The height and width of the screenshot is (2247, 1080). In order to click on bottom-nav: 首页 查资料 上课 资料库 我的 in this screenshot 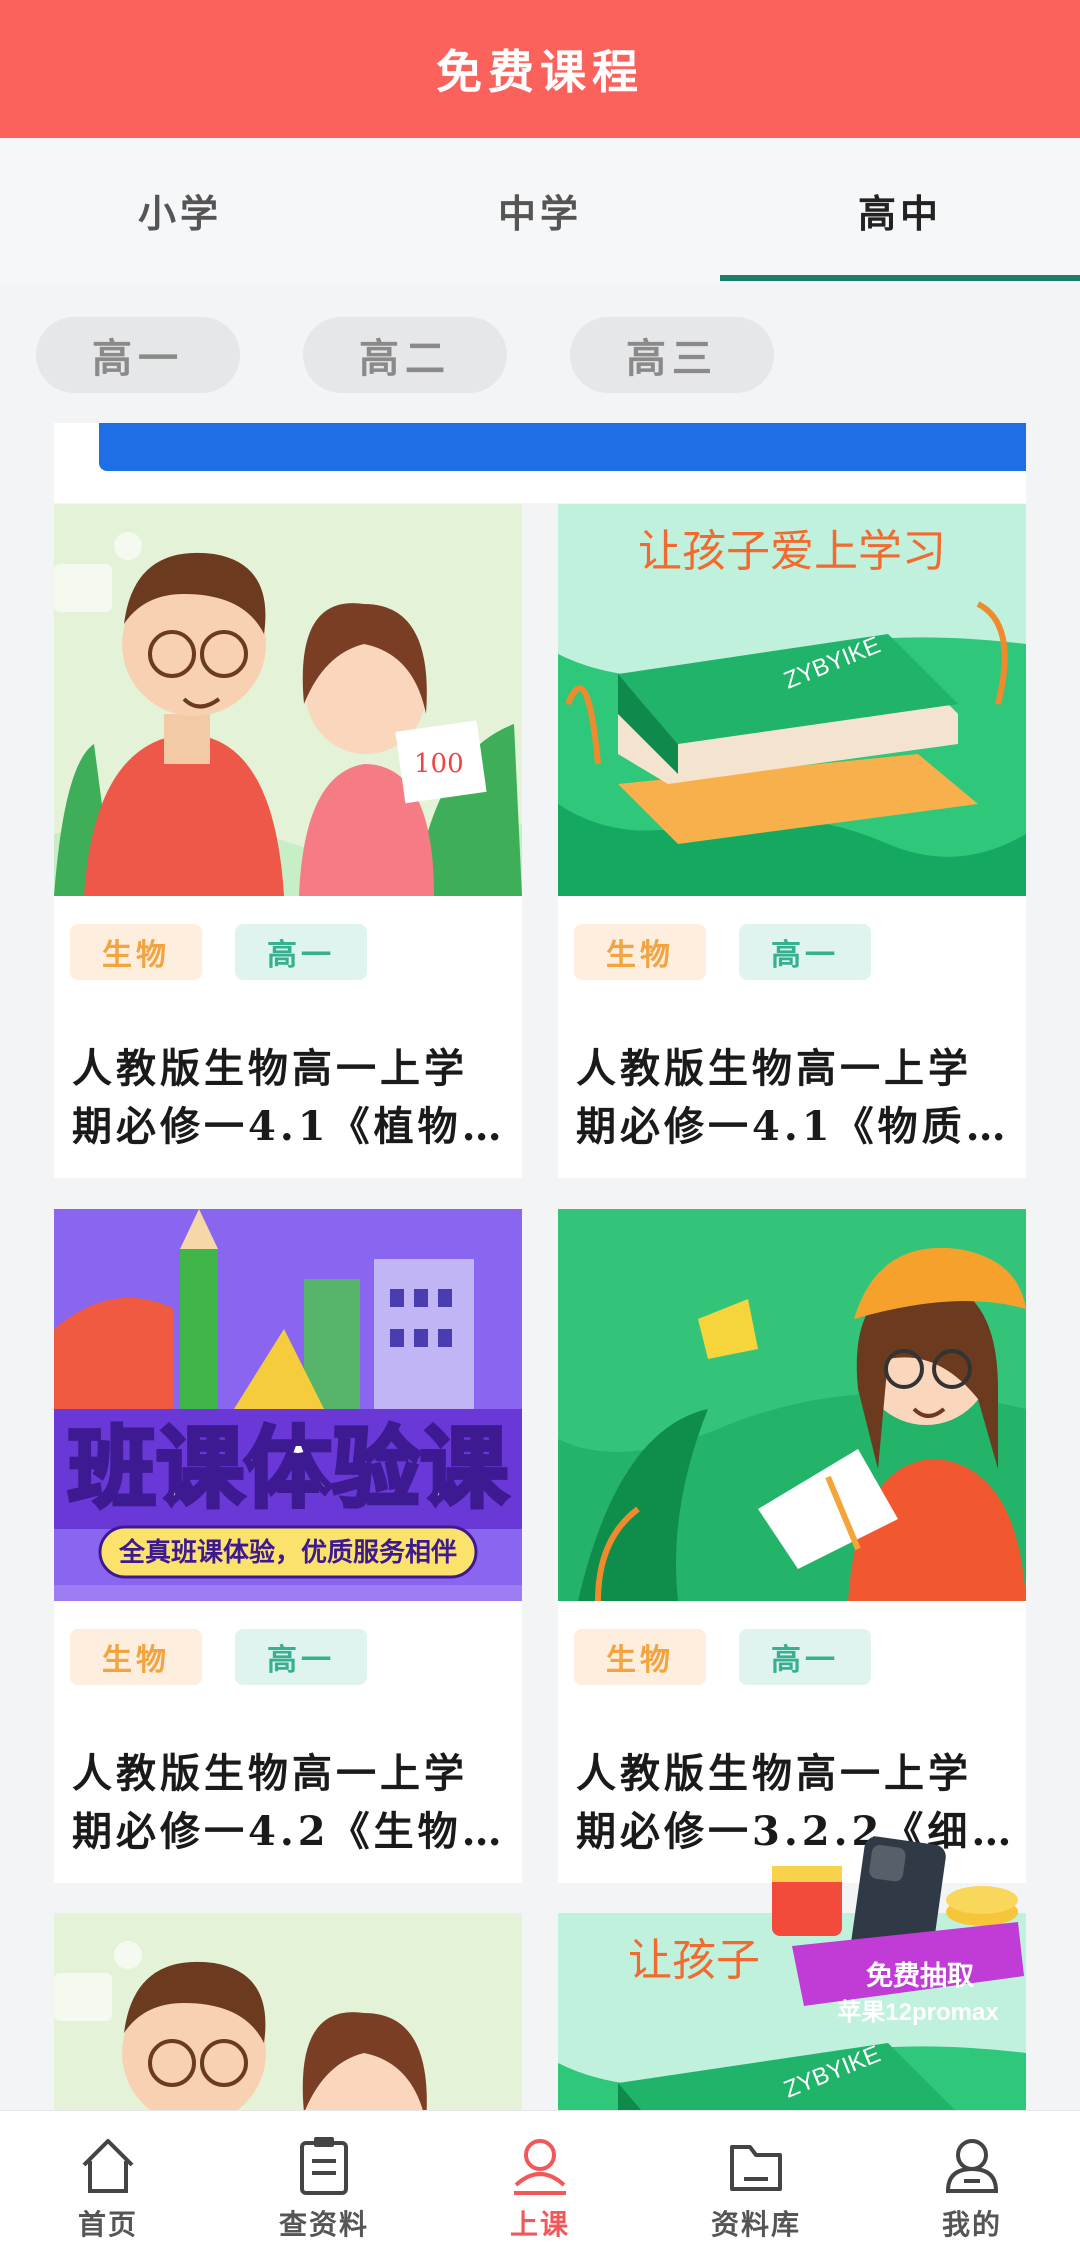, I will do `click(540, 2178)`.